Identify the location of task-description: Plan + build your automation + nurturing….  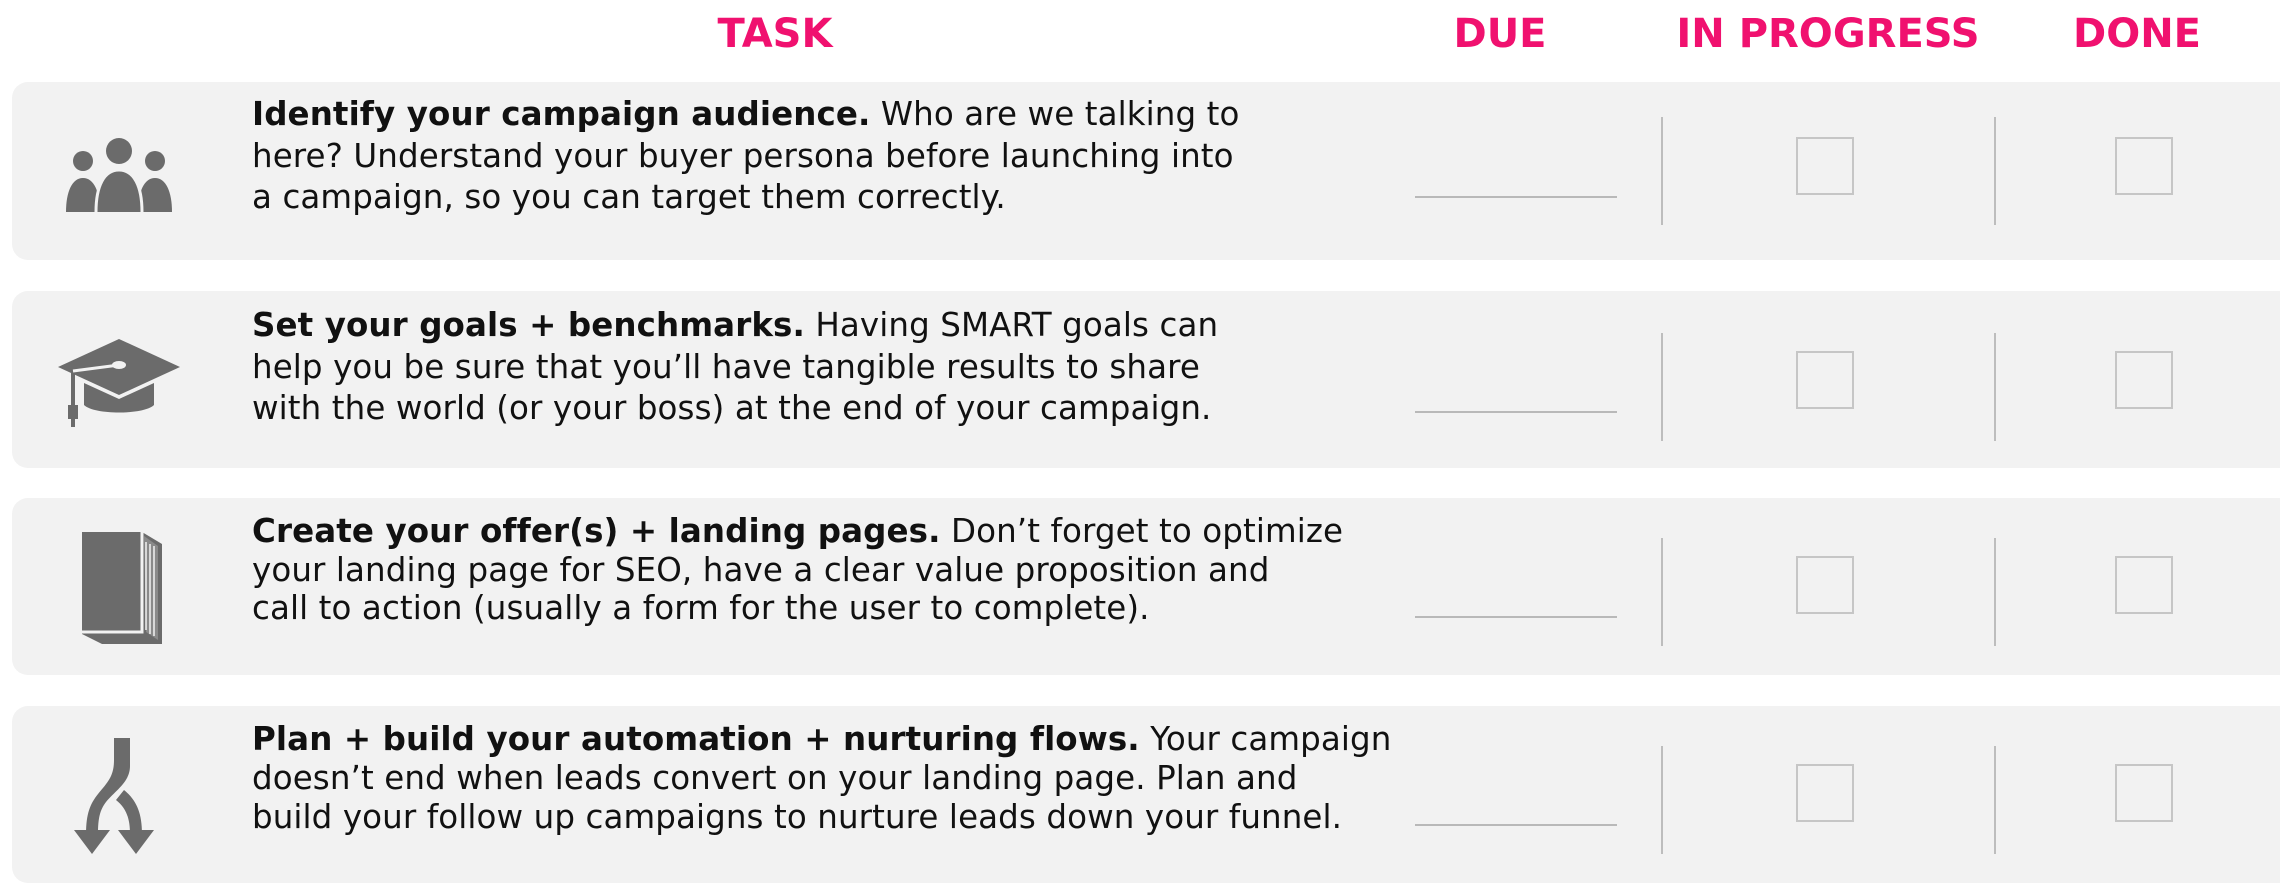
(822, 778).